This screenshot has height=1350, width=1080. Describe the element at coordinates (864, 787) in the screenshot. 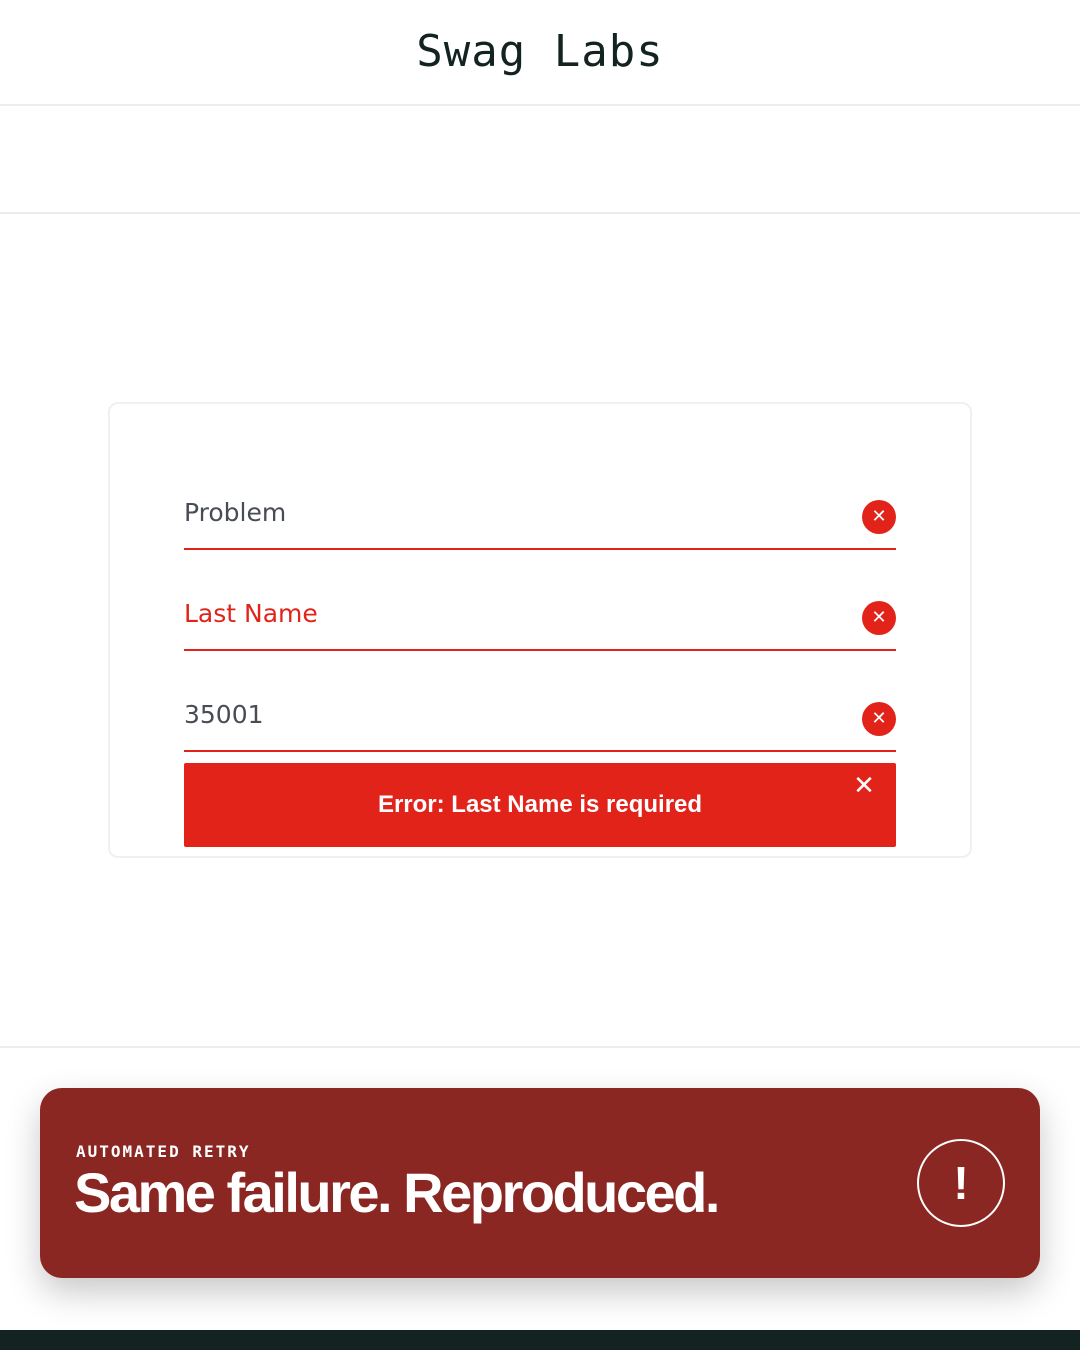

I see `close-icon: ✕` at that location.